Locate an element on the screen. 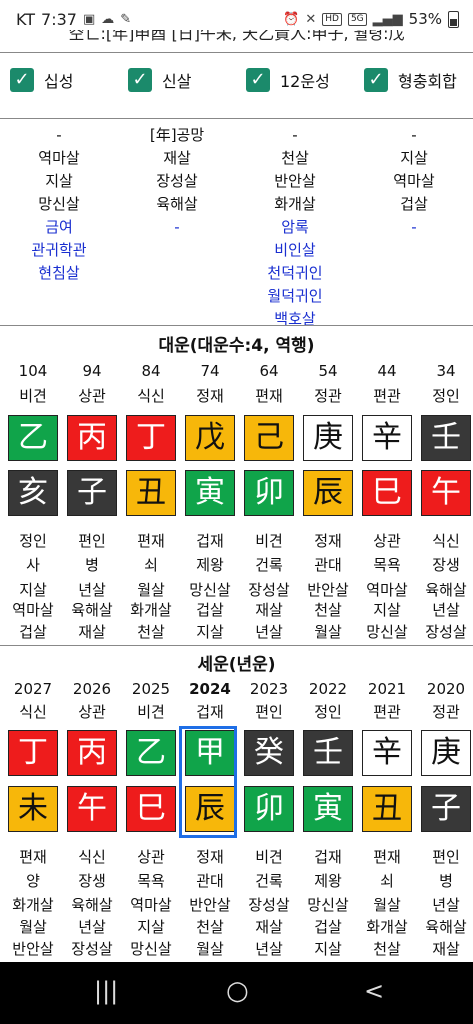 The height and width of the screenshot is (1024, 473). seun-year: 2021 is located at coordinates (387, 689).